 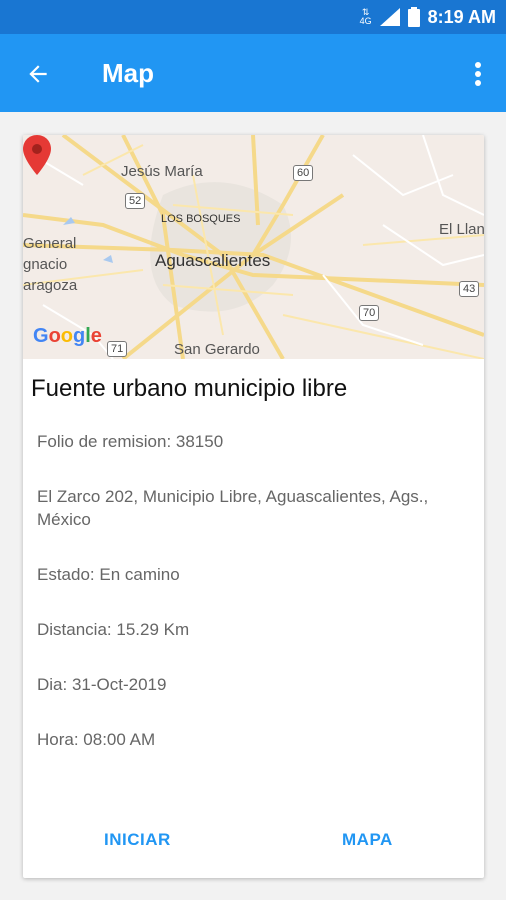 What do you see at coordinates (217, 349) in the screenshot?
I see `map-label-san-gerardo: San Gerardo` at bounding box center [217, 349].